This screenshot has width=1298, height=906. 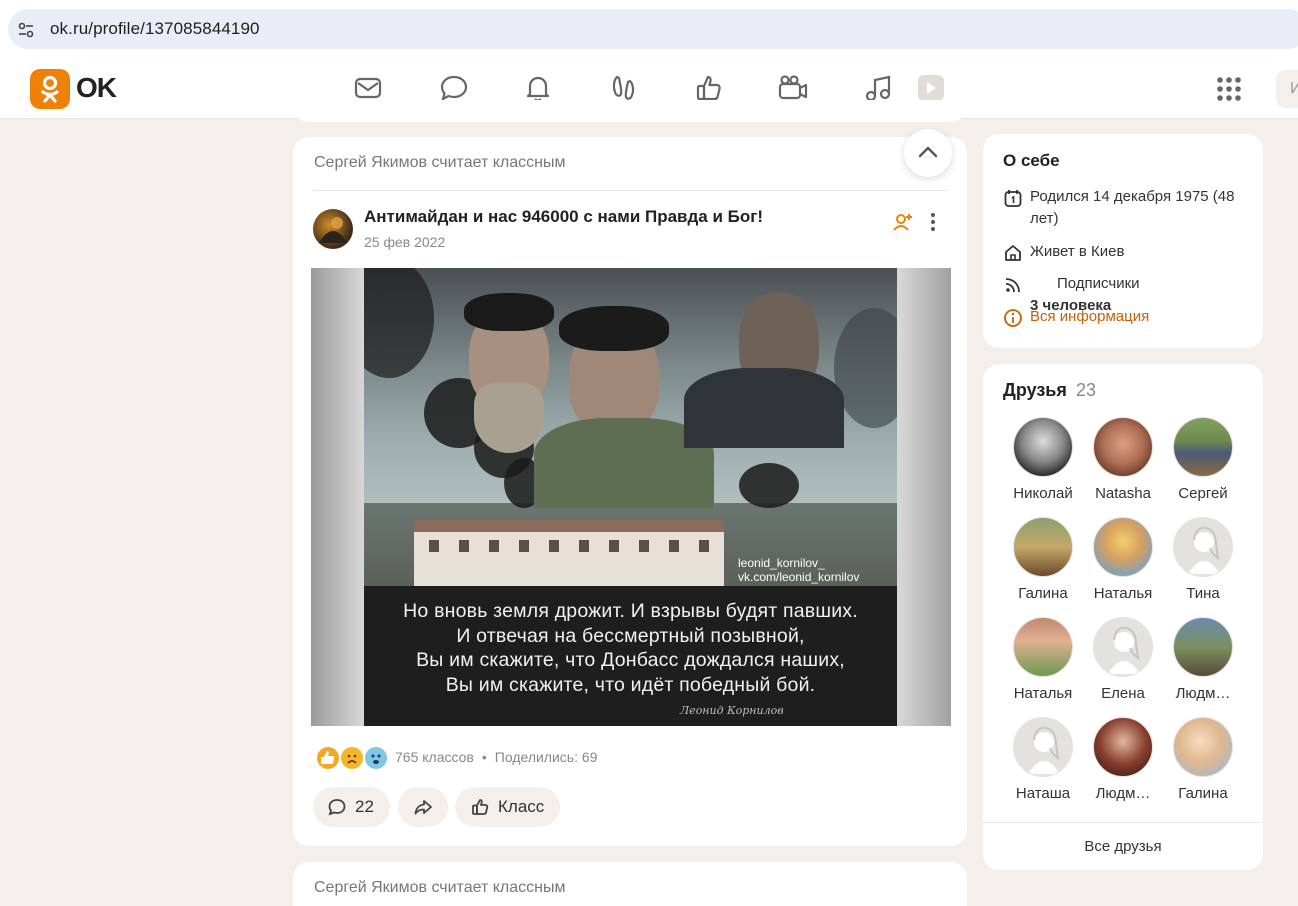 What do you see at coordinates (546, 757) in the screenshot?
I see `shares-count: Поделились: 69` at bounding box center [546, 757].